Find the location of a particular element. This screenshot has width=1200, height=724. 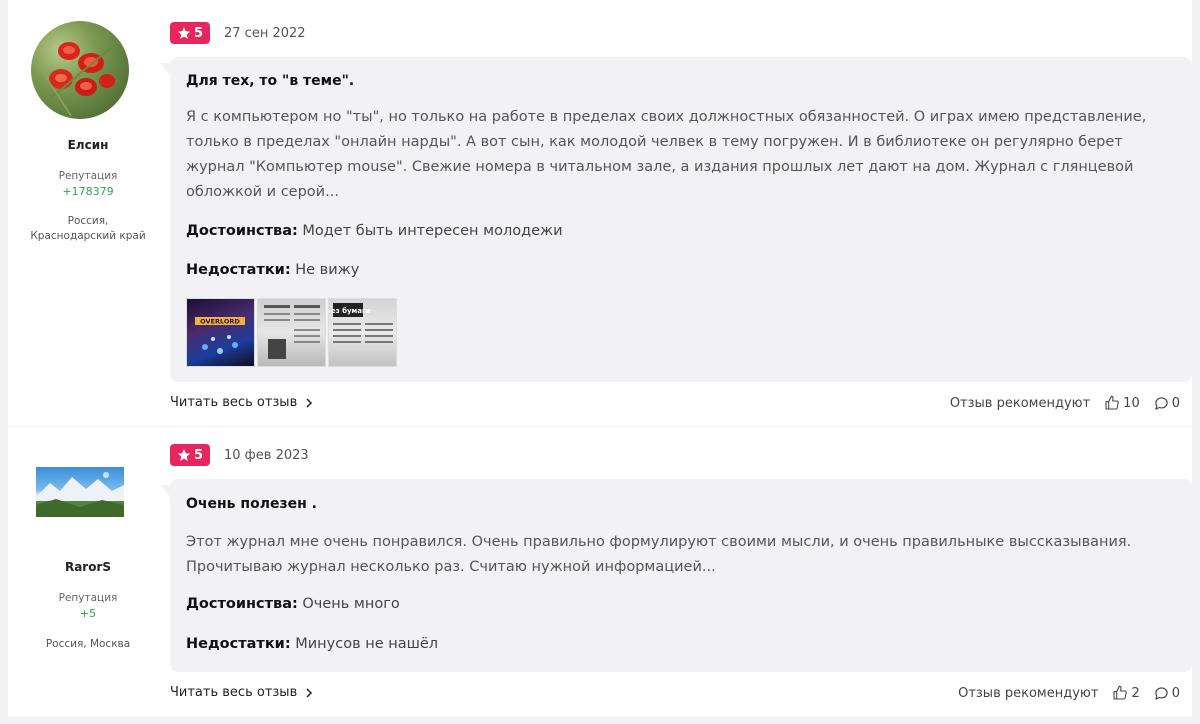

review-photo: OVERLORD is located at coordinates (220, 332).